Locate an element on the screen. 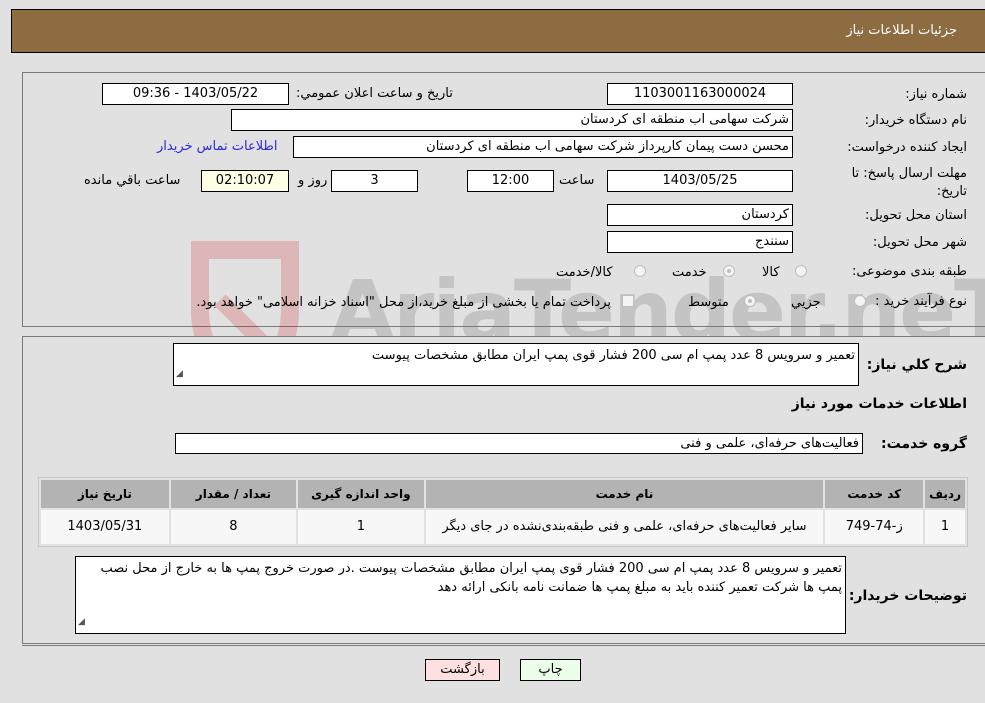 The width and height of the screenshot is (985, 703). col-header-quantity: تعداد / مقدار is located at coordinates (233, 494).